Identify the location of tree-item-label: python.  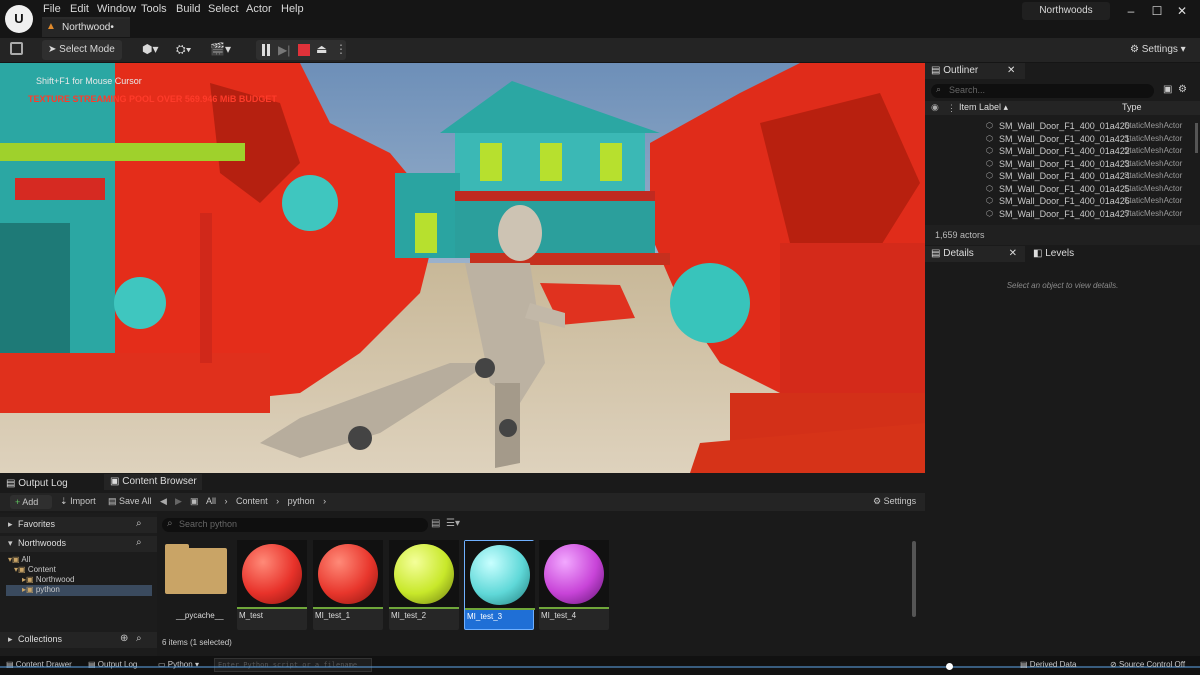
(47, 589).